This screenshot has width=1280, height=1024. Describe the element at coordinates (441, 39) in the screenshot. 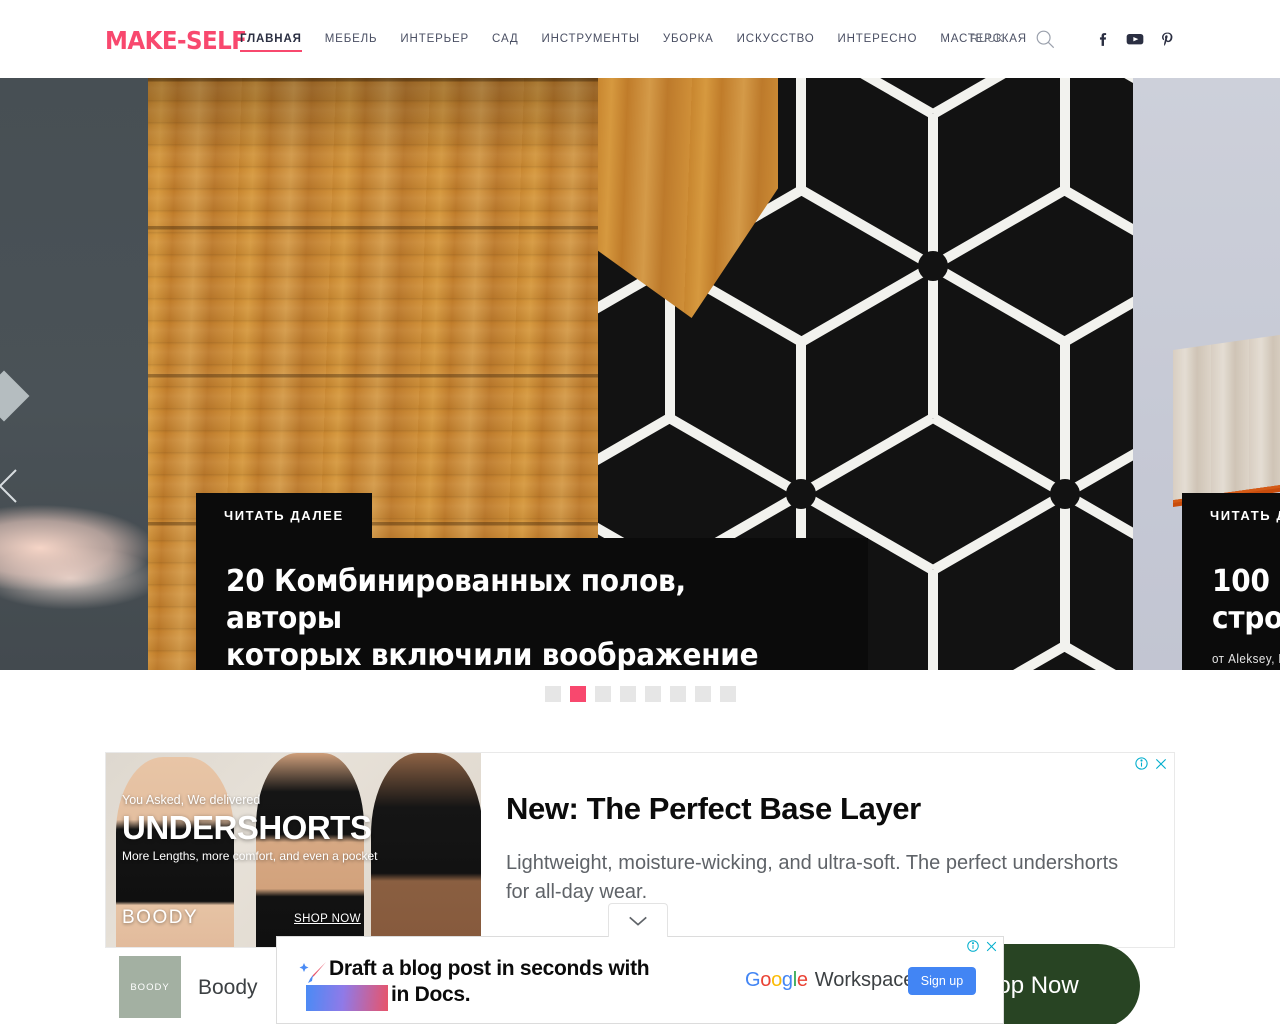

I see `nav-item-interer: ИНТЕРЬЕР` at that location.